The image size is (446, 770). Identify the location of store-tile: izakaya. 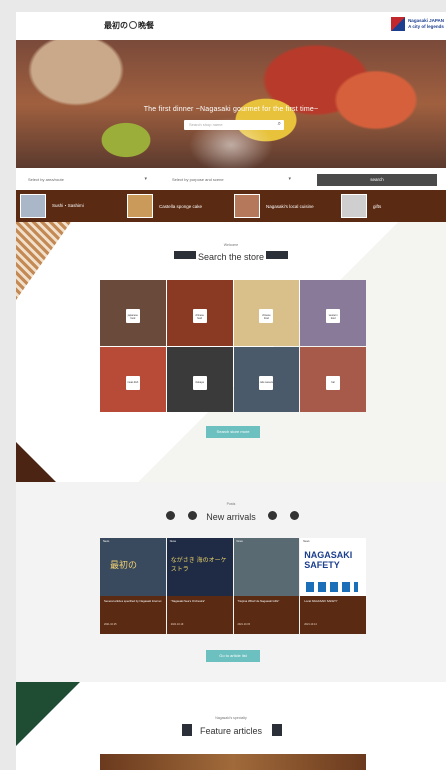
(199, 379).